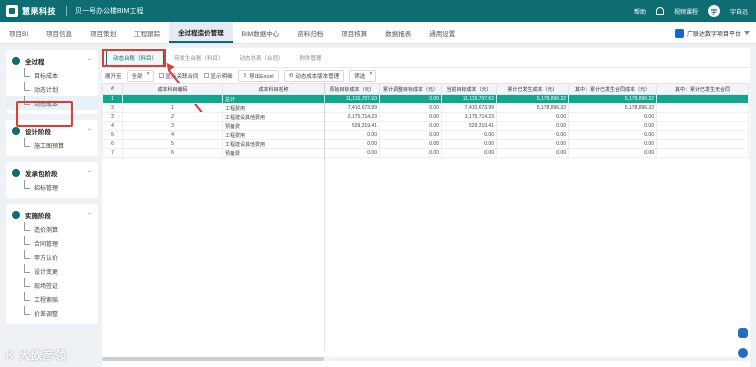 This screenshot has height=367, width=756. I want to click on column-header: 当前目标成本（元）, so click(469, 89).